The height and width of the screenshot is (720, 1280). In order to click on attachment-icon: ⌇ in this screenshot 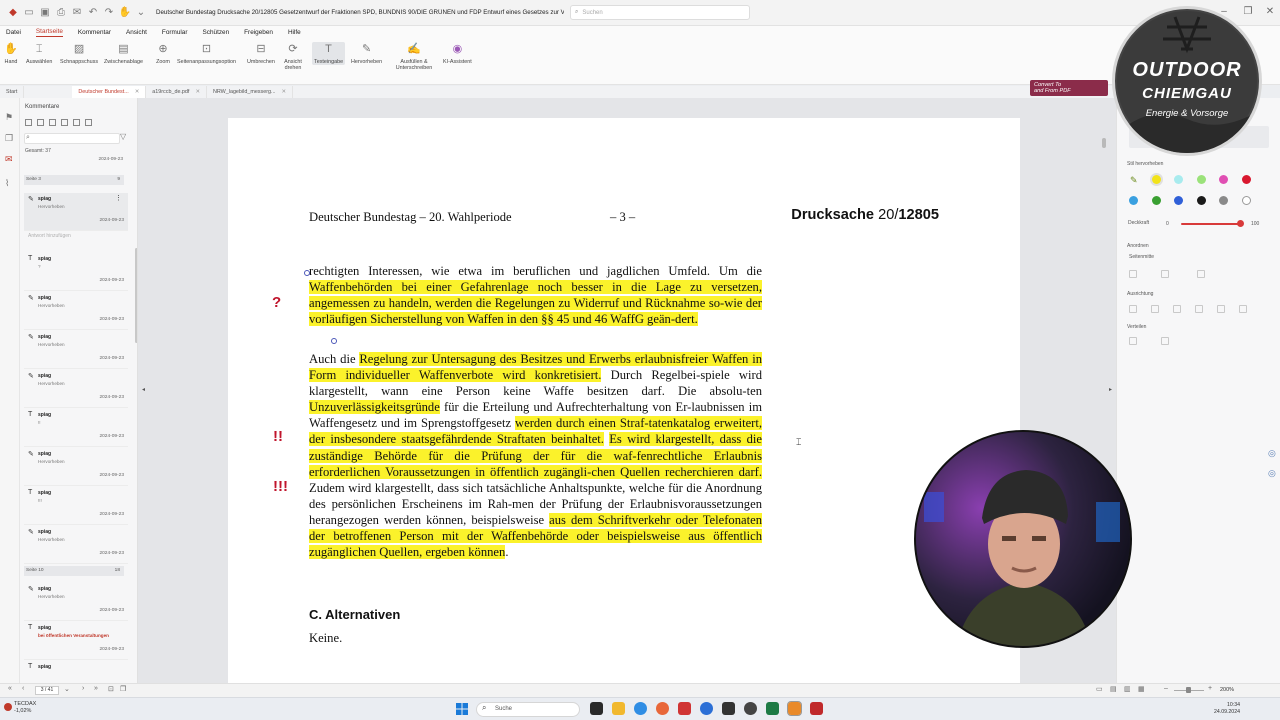, I will do `click(10, 183)`.